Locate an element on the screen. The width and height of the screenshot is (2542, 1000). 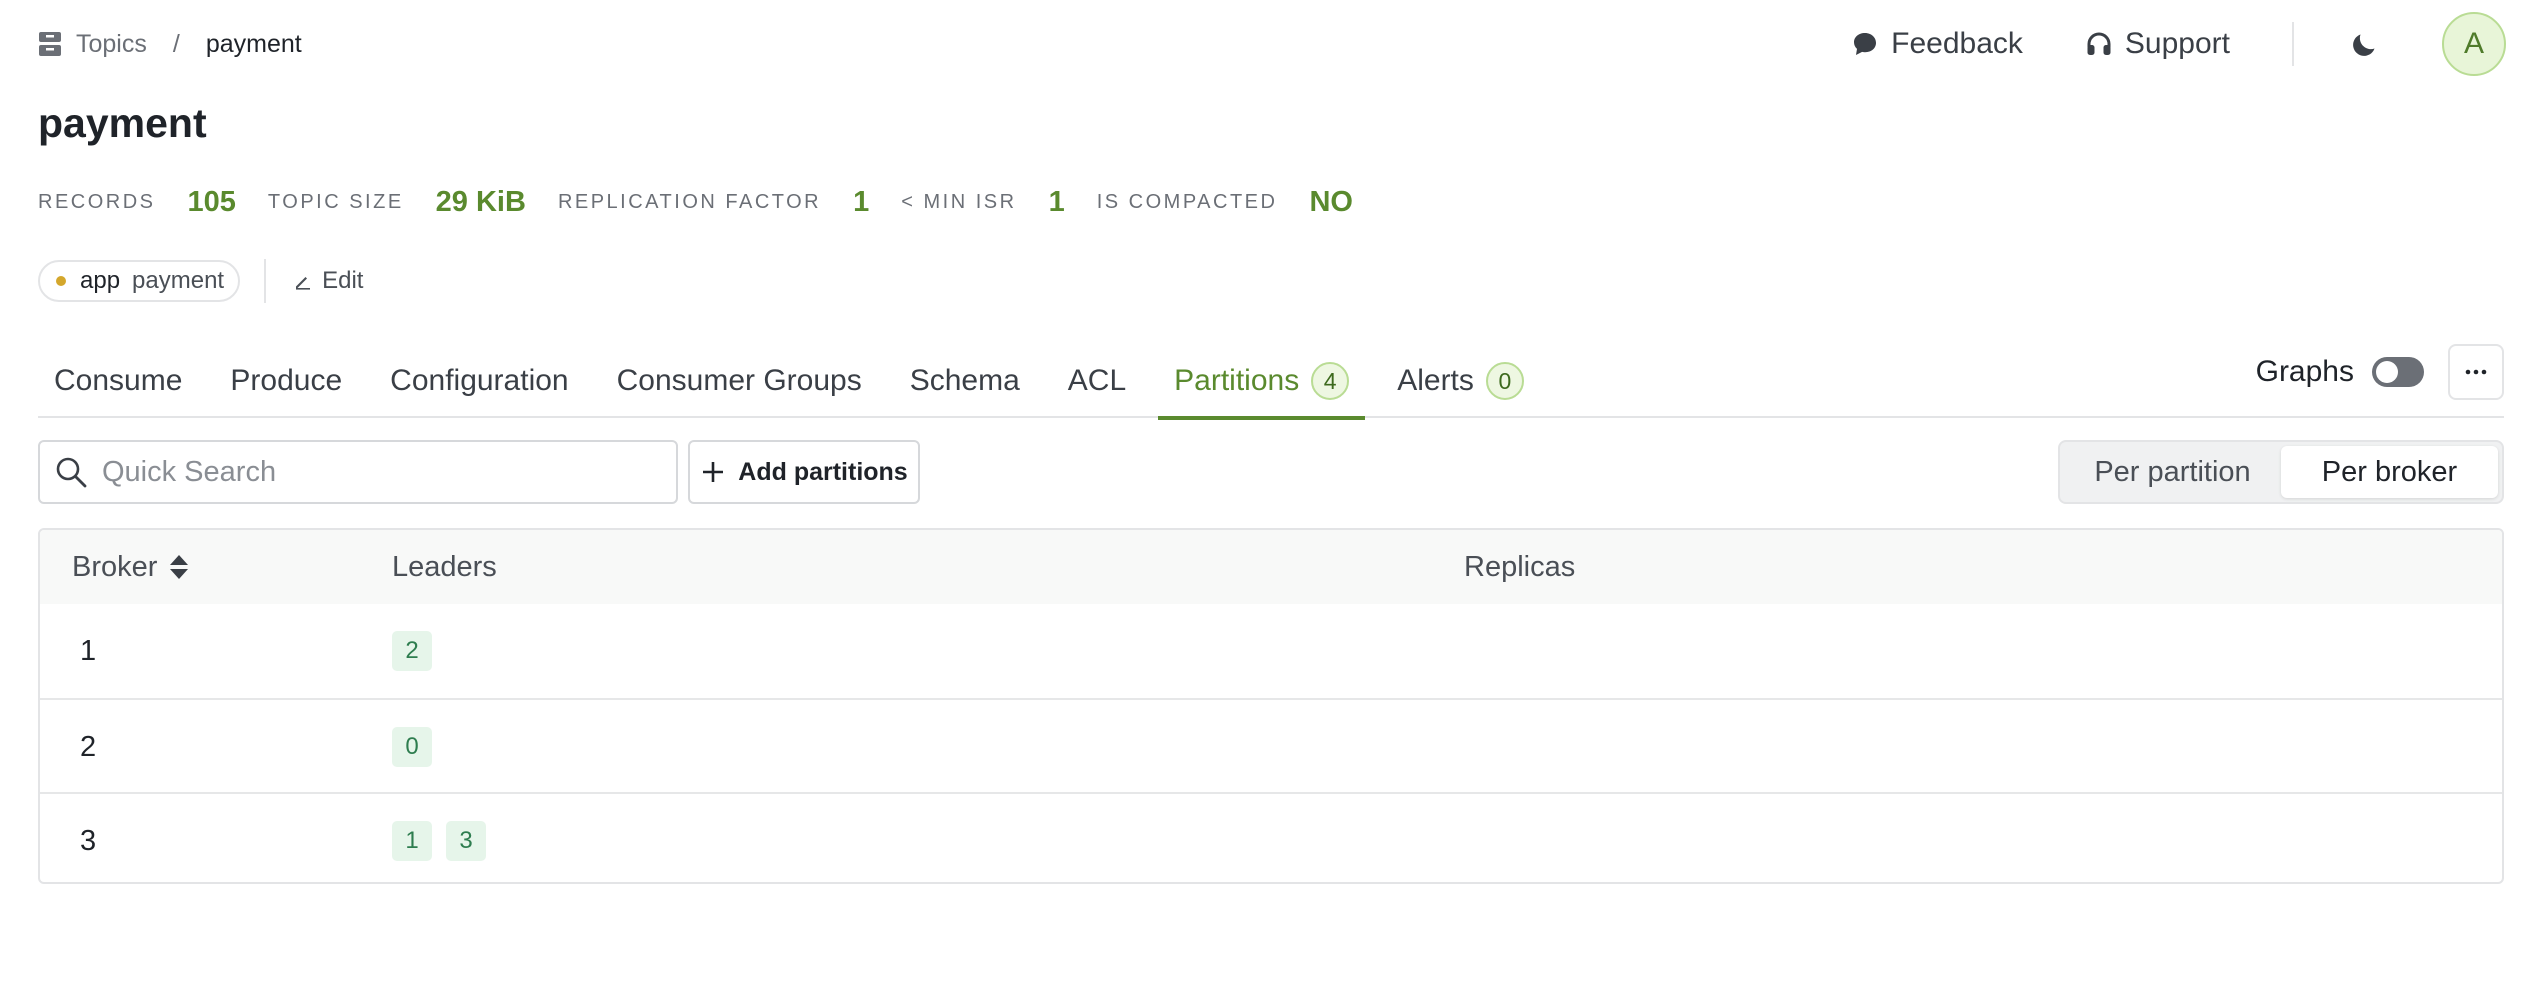
tab-consumer-groups-label: Consumer Groups is located at coordinates (739, 380).